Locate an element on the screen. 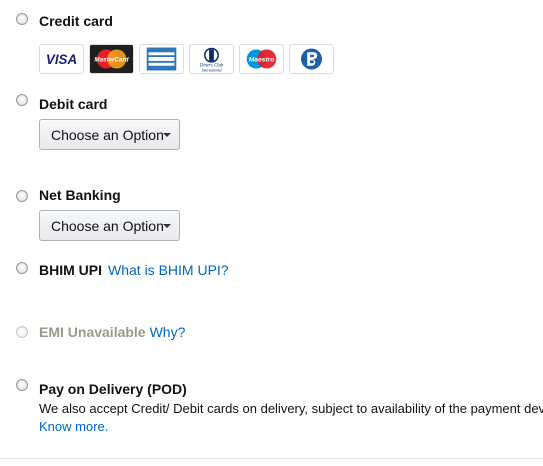 The width and height of the screenshot is (543, 466). pod-label: Pay on Delivery (POD) is located at coordinates (113, 389).